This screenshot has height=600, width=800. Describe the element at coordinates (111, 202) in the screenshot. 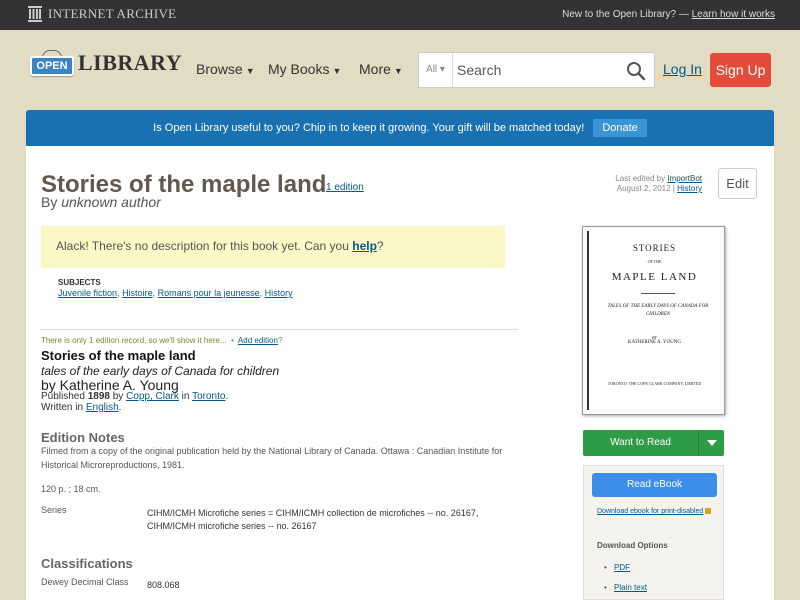

I see `work-author: unknown author` at that location.